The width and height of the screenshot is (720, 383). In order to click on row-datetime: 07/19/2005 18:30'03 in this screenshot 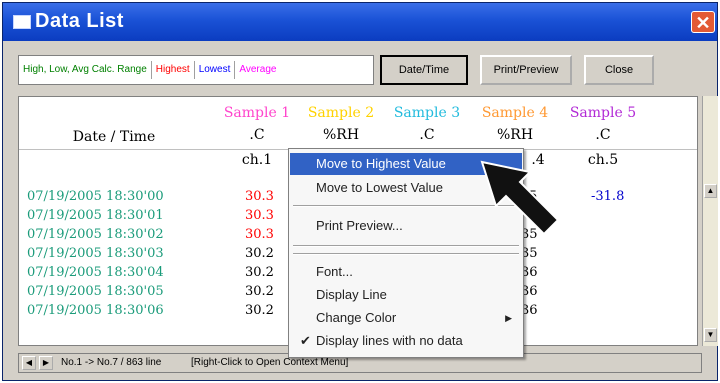, I will do `click(95, 253)`.